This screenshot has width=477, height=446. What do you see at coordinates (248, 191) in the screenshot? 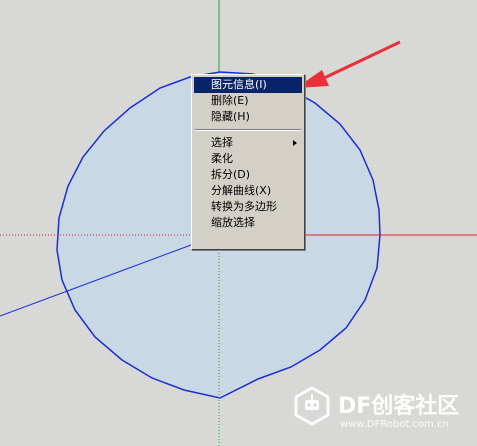
I see `menu-item-explode-curve: 分解曲线(X)` at bounding box center [248, 191].